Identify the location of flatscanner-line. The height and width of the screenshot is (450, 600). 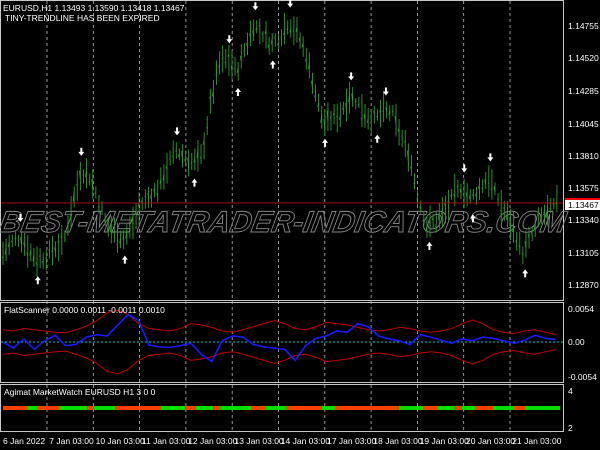
(279, 338).